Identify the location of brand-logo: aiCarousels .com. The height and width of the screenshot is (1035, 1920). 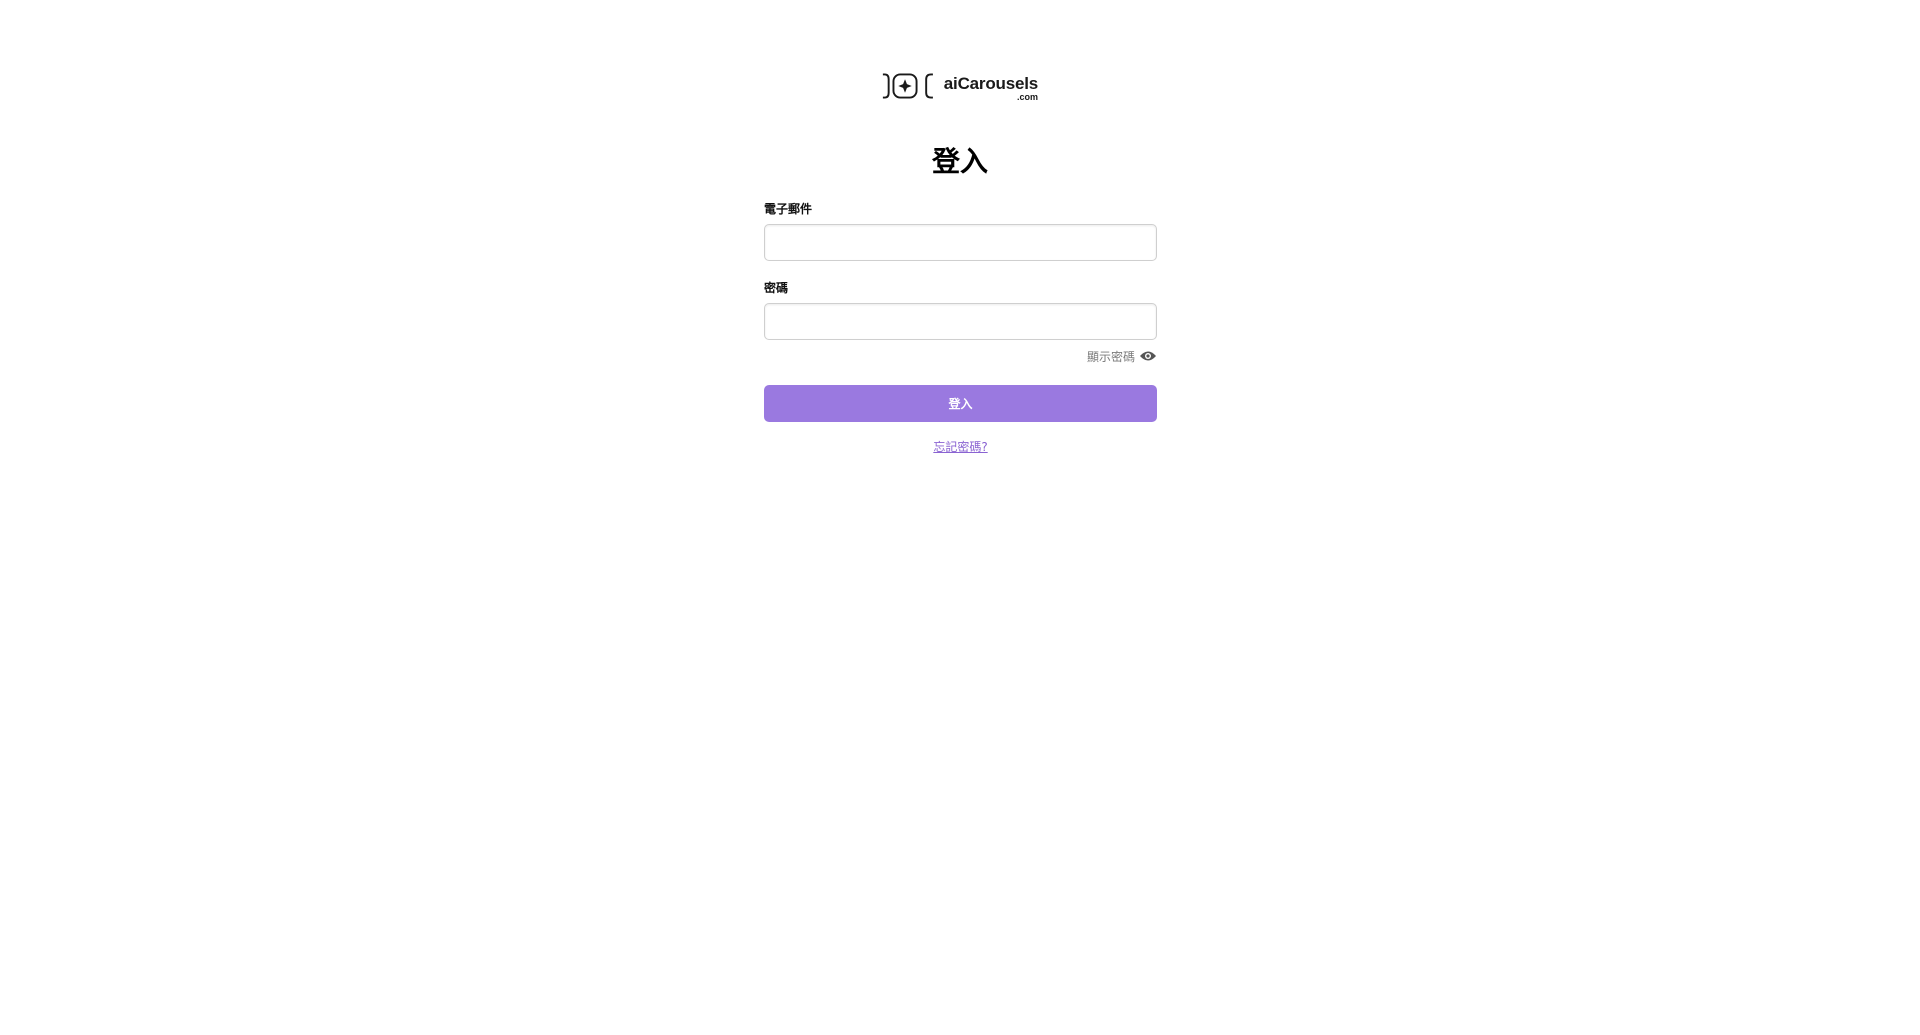
(960, 86).